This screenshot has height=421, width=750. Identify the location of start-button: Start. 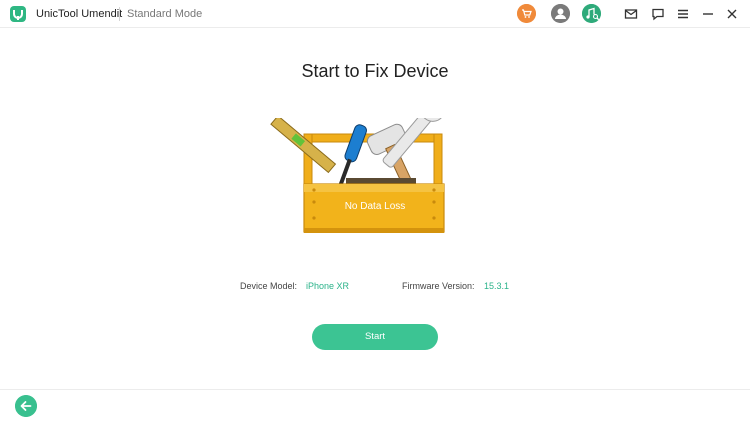
(375, 337).